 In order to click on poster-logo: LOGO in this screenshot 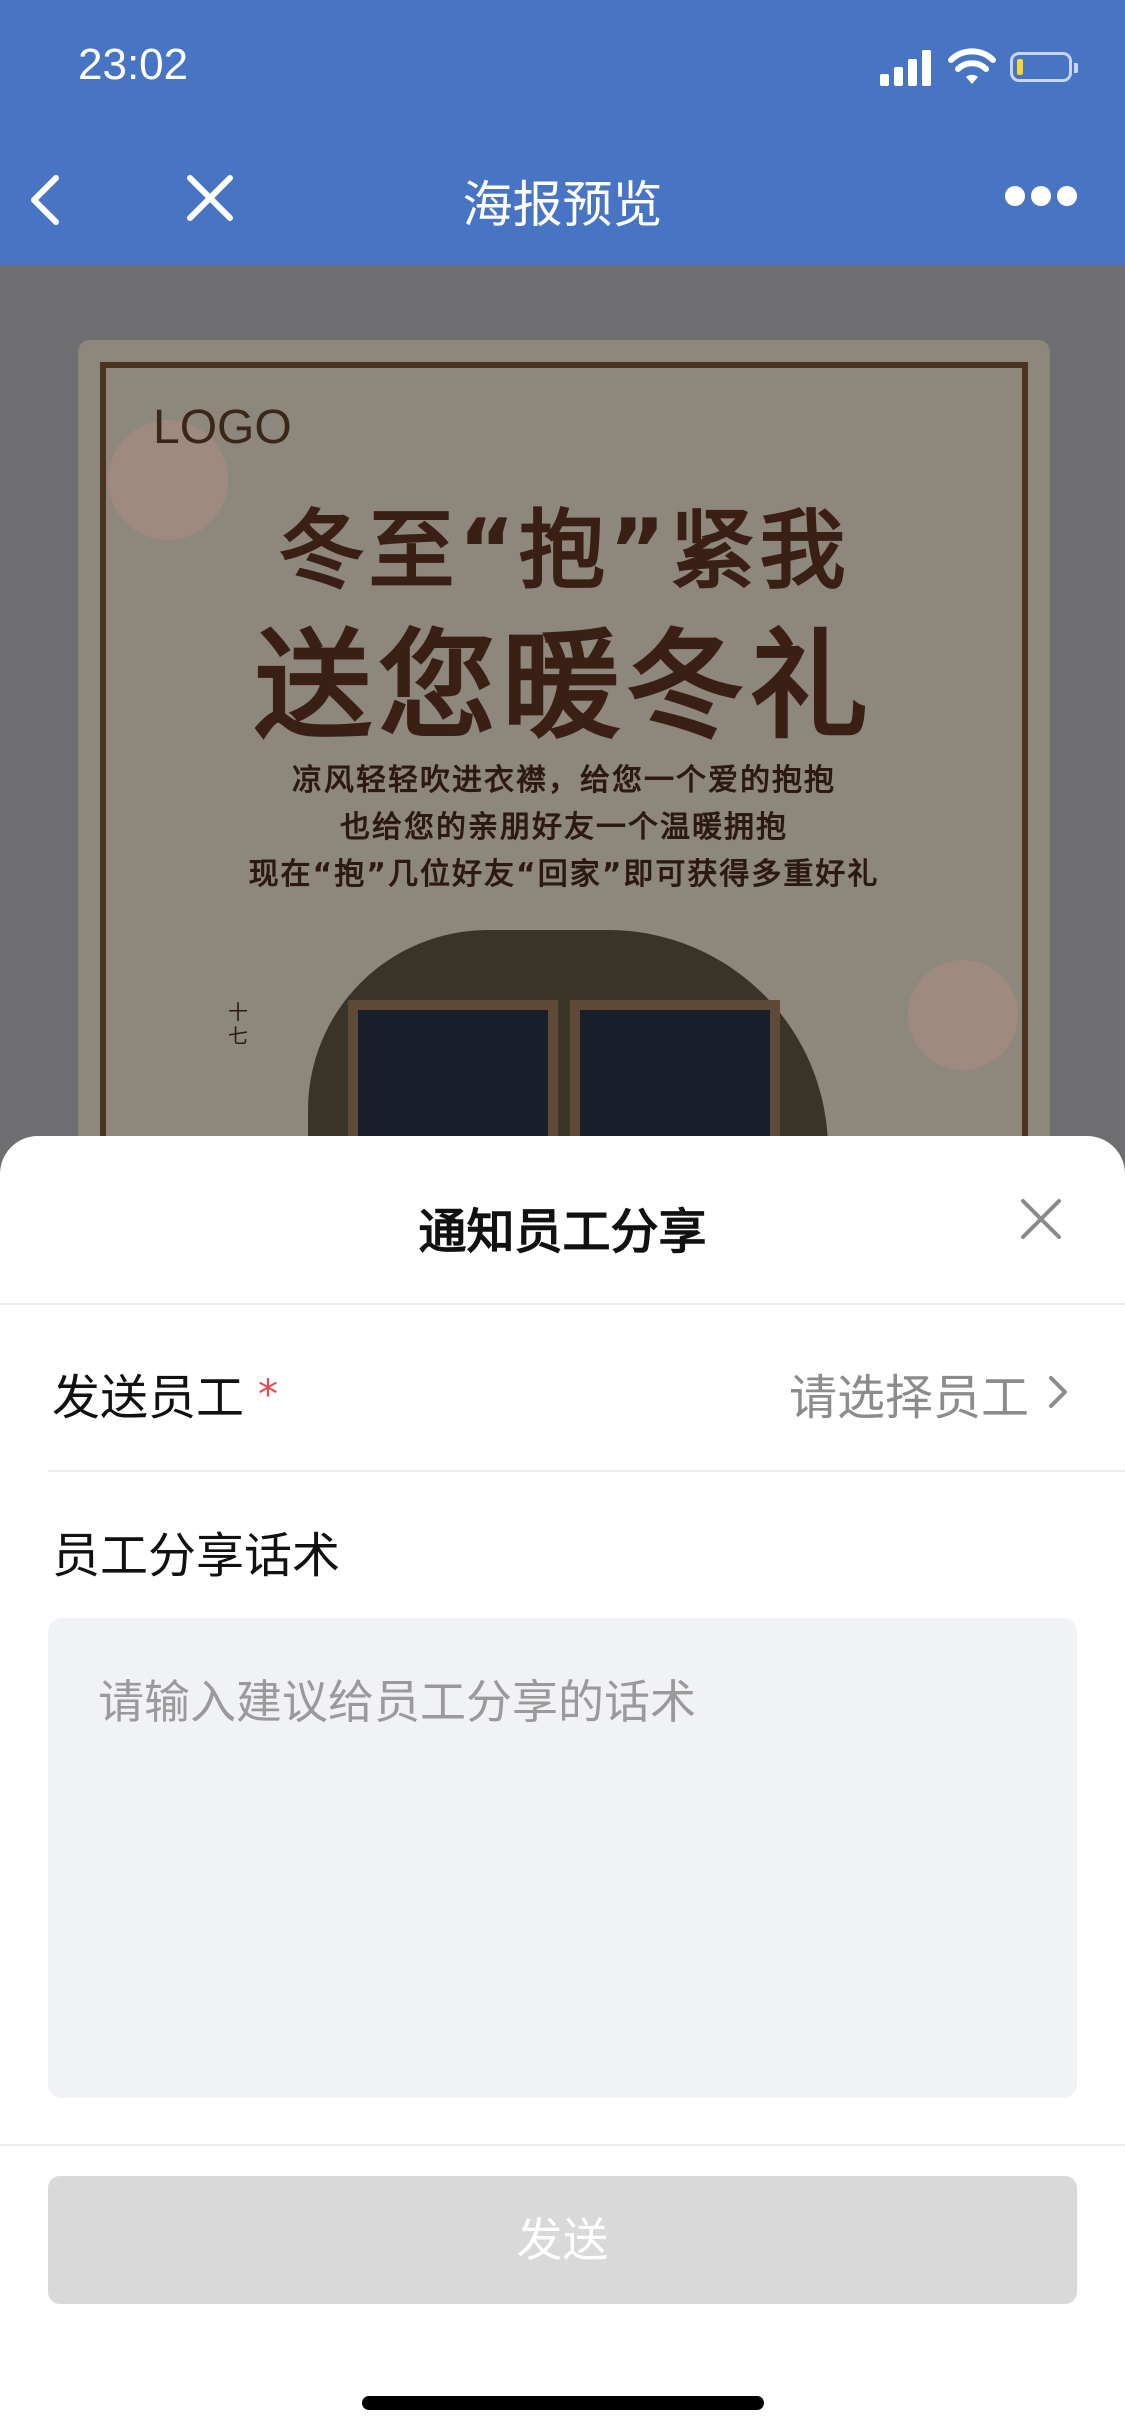, I will do `click(222, 427)`.